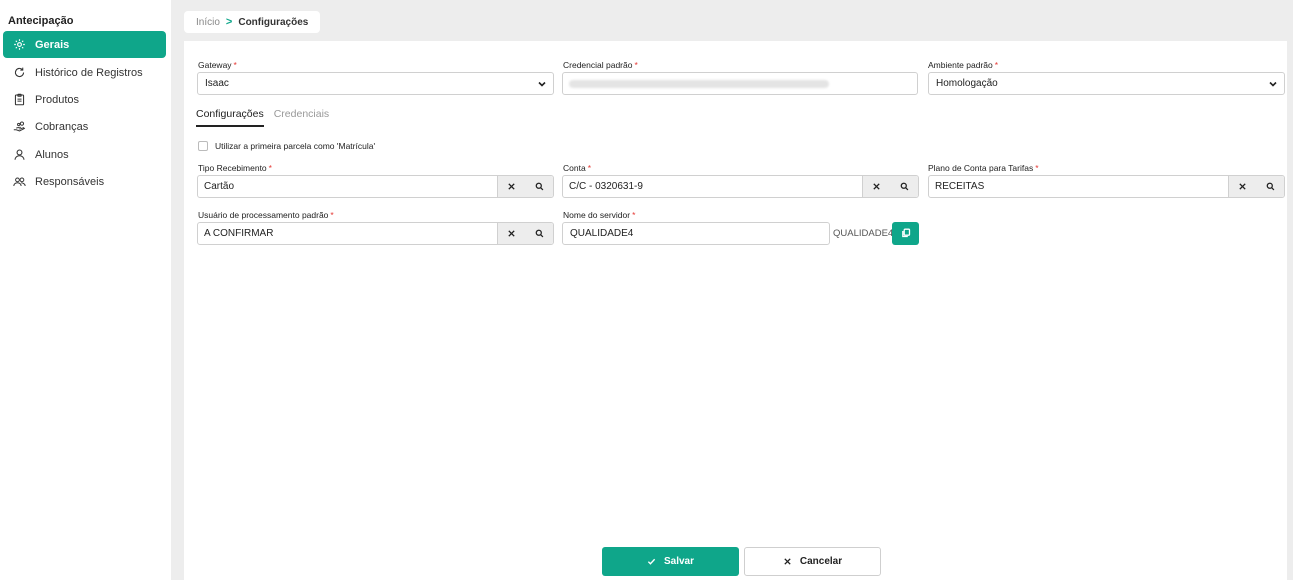  I want to click on save-button-label: Salvar, so click(679, 561).